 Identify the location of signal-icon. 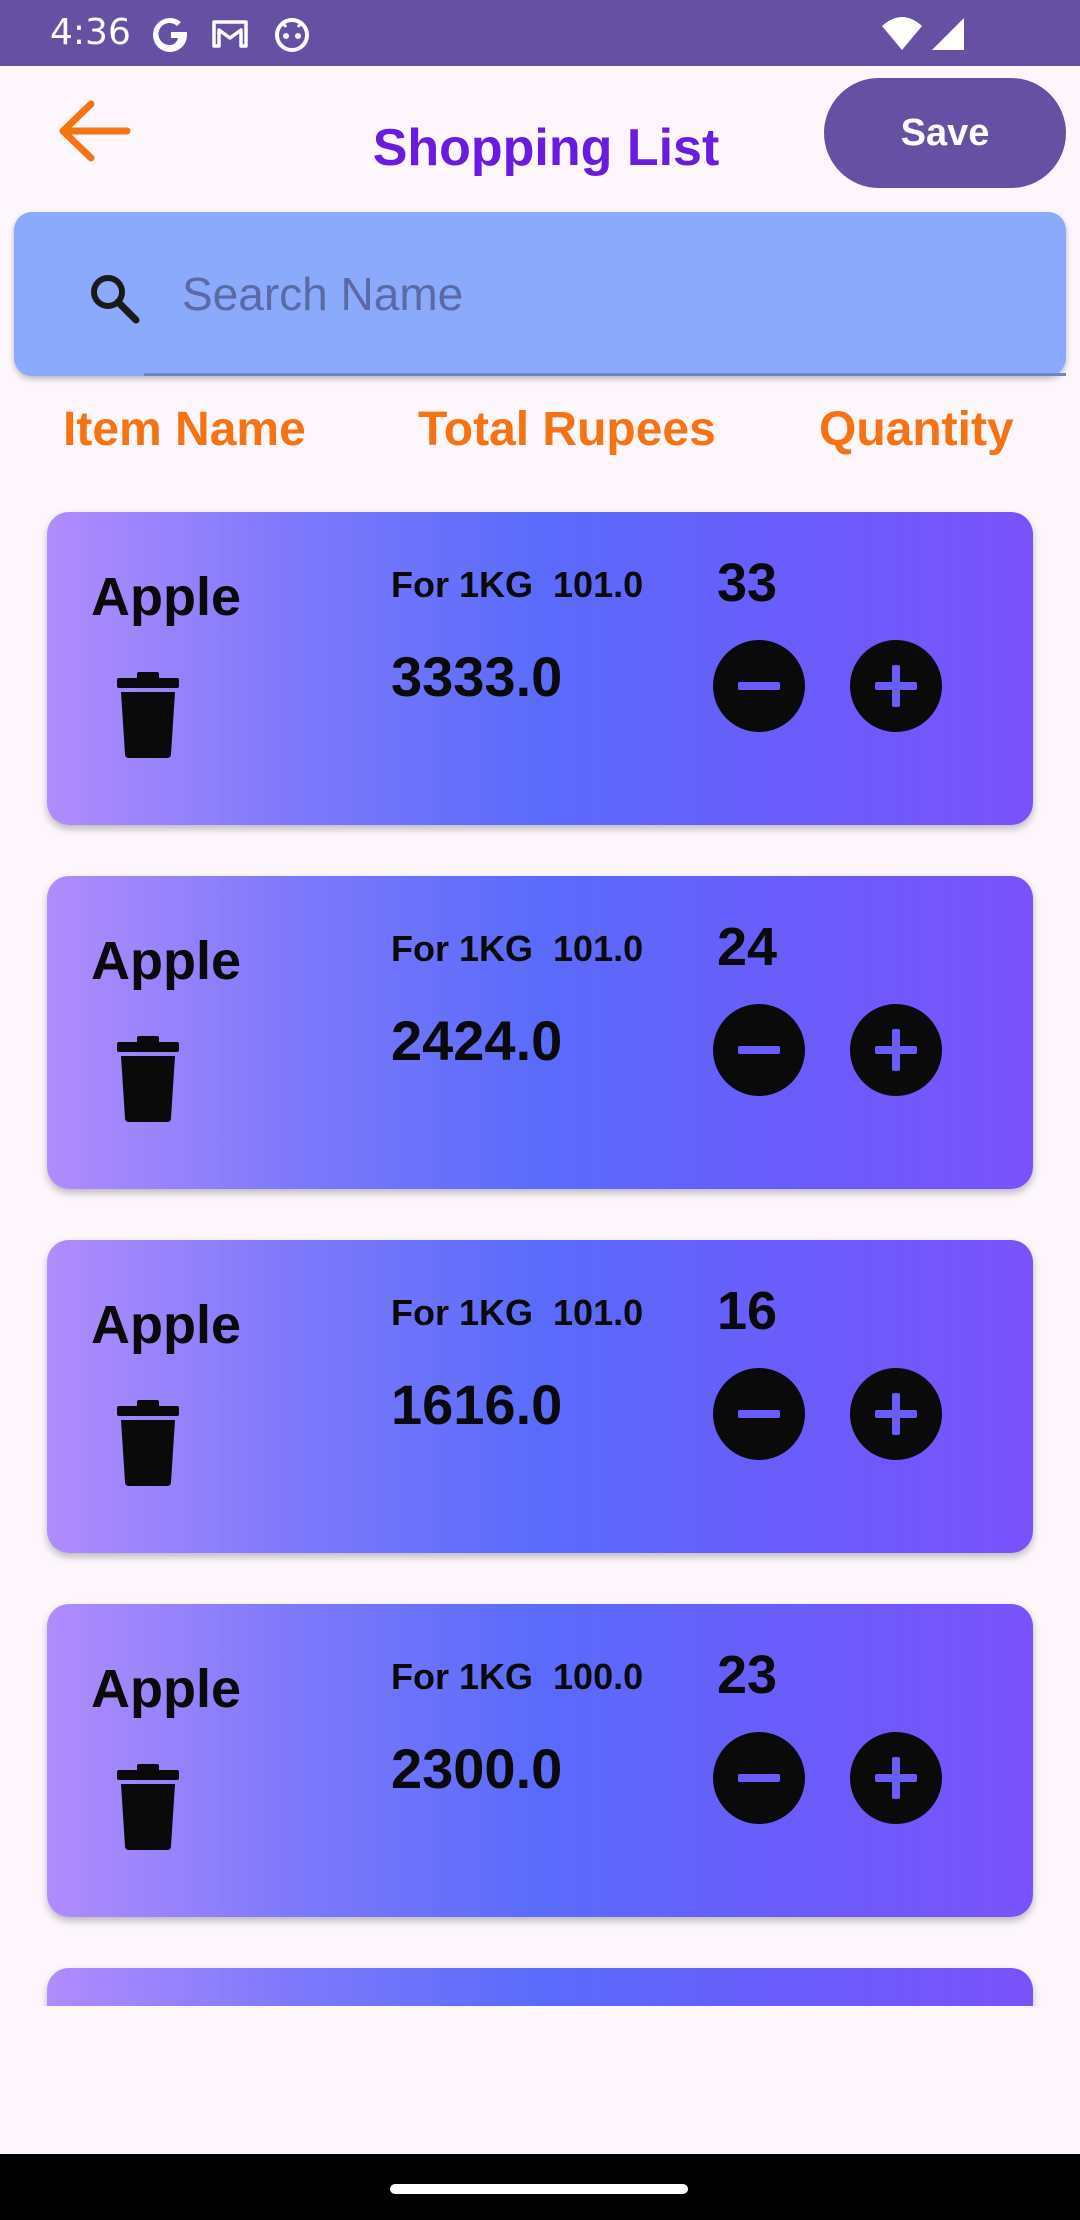
(948, 34).